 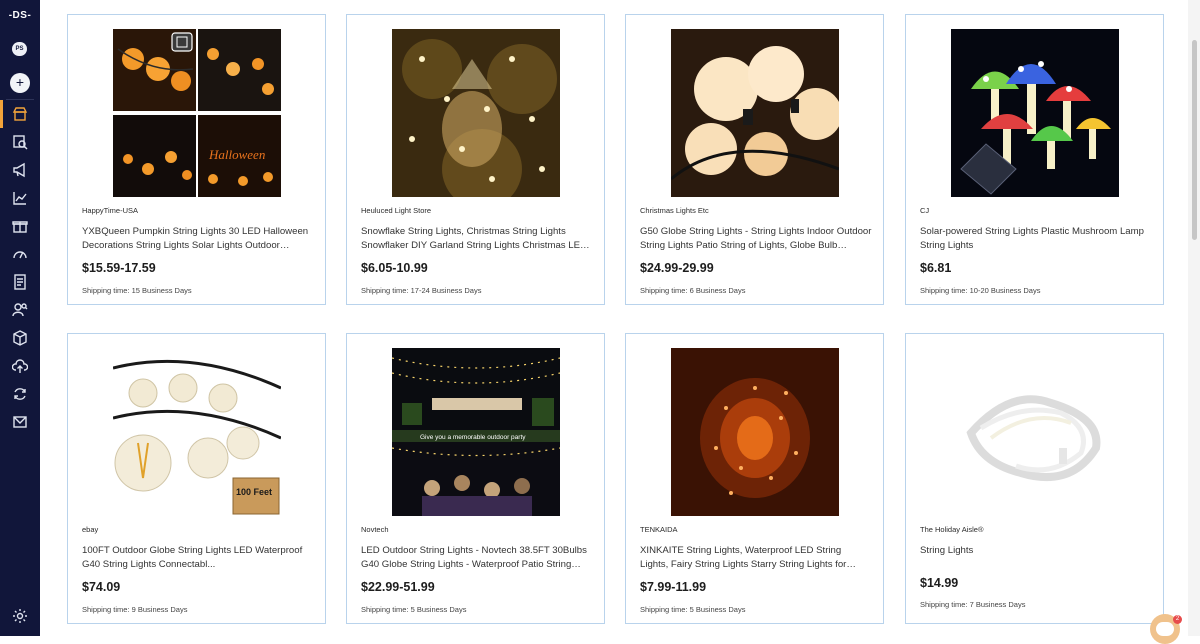 I want to click on store-name: Heuluced Light Store, so click(x=396, y=210).